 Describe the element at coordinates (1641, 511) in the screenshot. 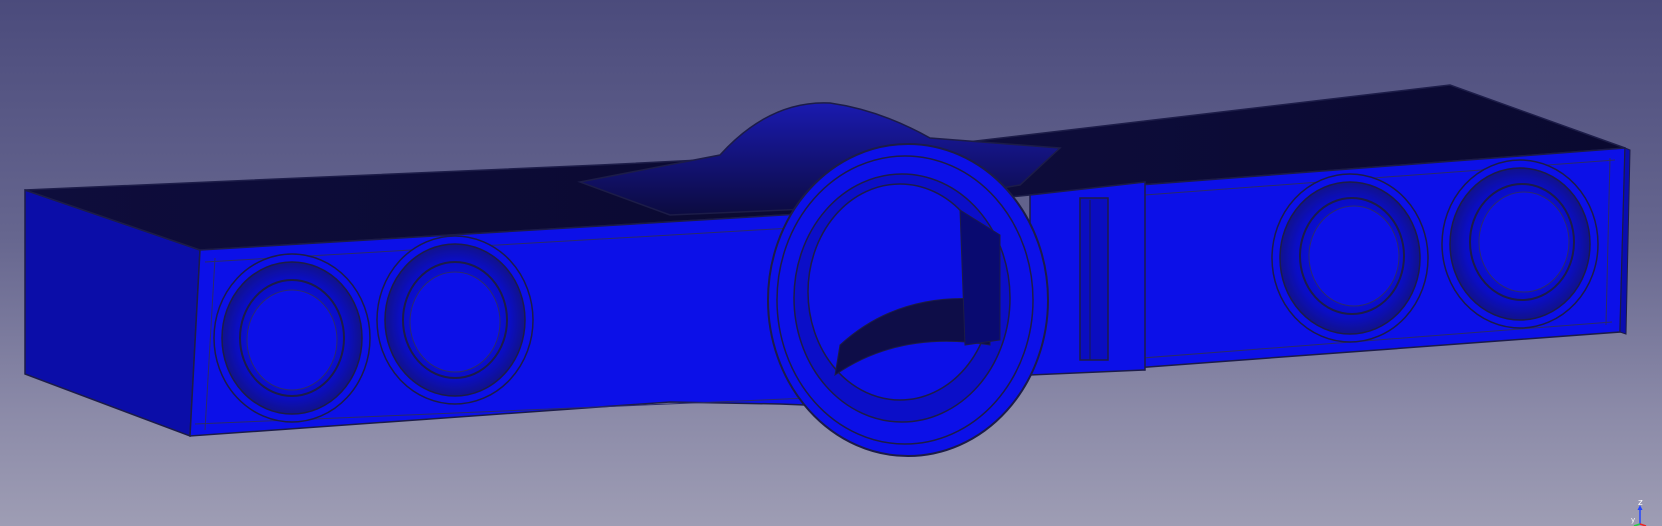

I see `axis-cross-indicator: z y` at that location.